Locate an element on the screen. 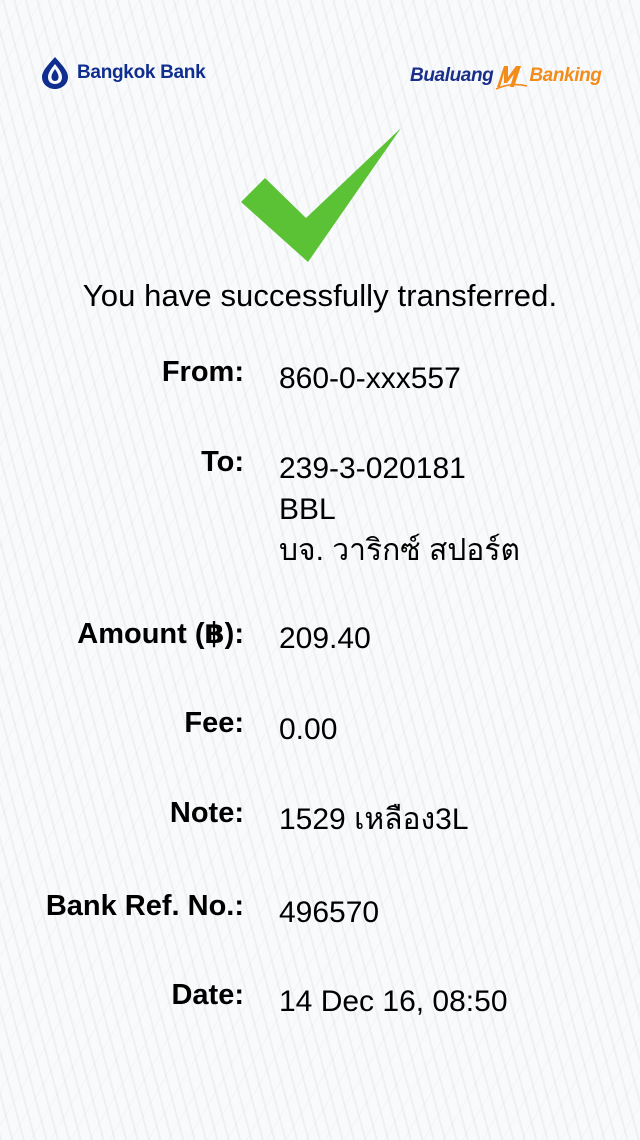  fee-label: Fee: is located at coordinates (214, 723).